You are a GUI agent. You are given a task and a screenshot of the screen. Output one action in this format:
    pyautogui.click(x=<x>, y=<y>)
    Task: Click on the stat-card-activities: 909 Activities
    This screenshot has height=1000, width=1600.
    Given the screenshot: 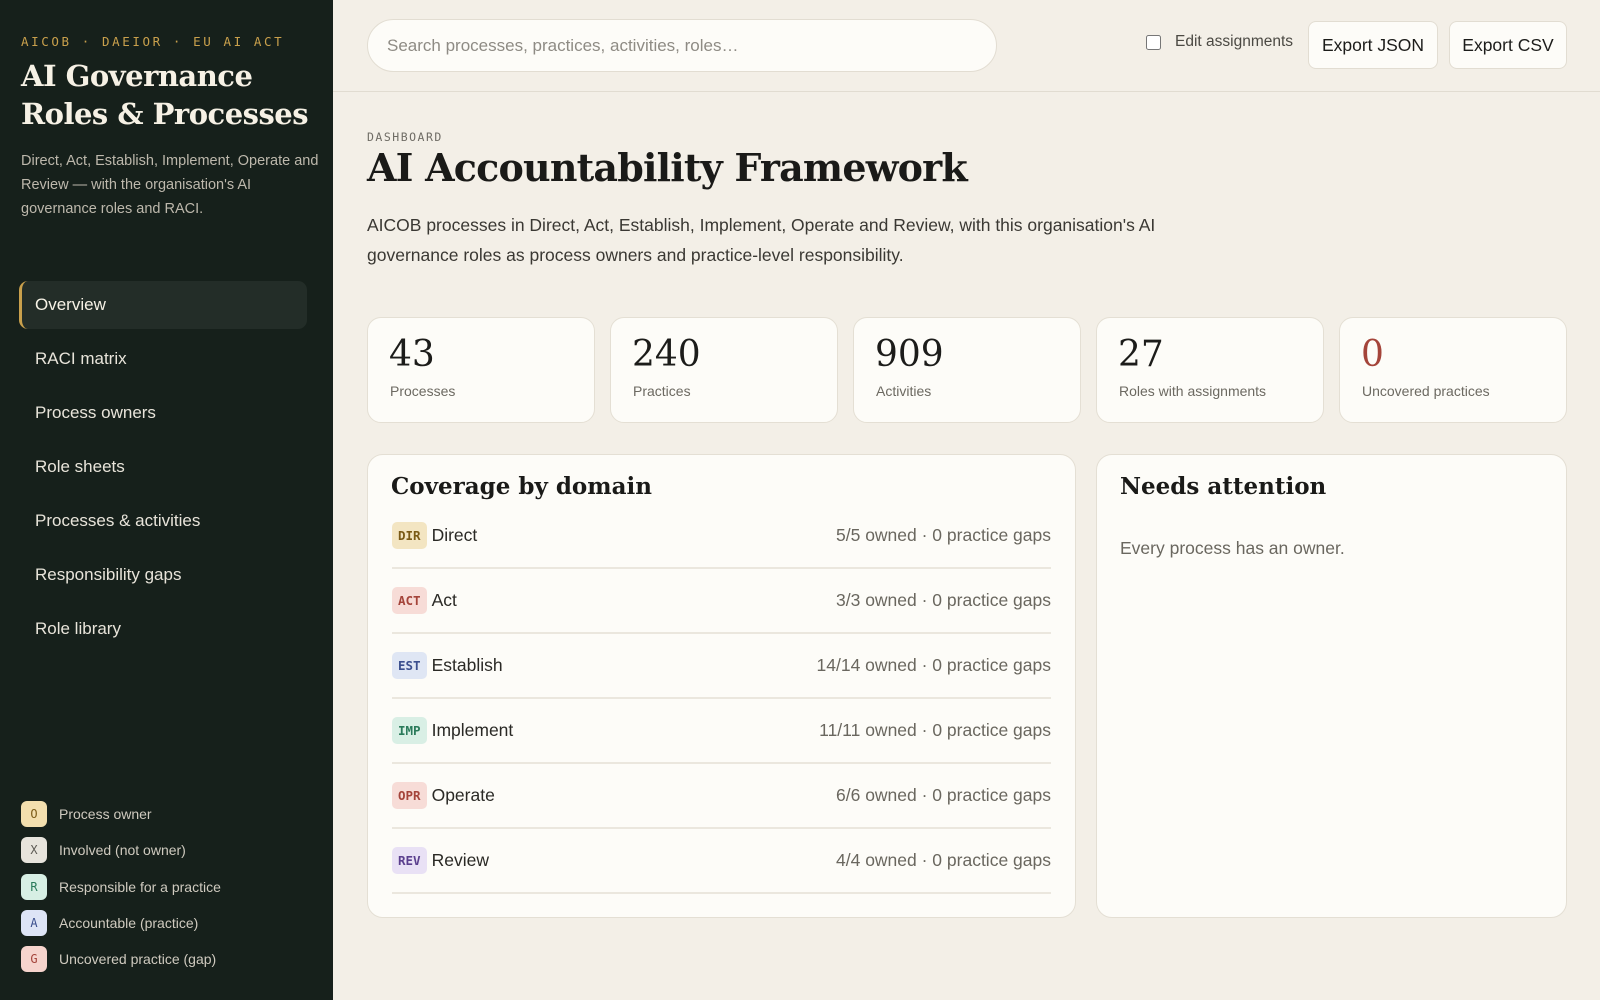 What is the action you would take?
    pyautogui.click(x=967, y=370)
    